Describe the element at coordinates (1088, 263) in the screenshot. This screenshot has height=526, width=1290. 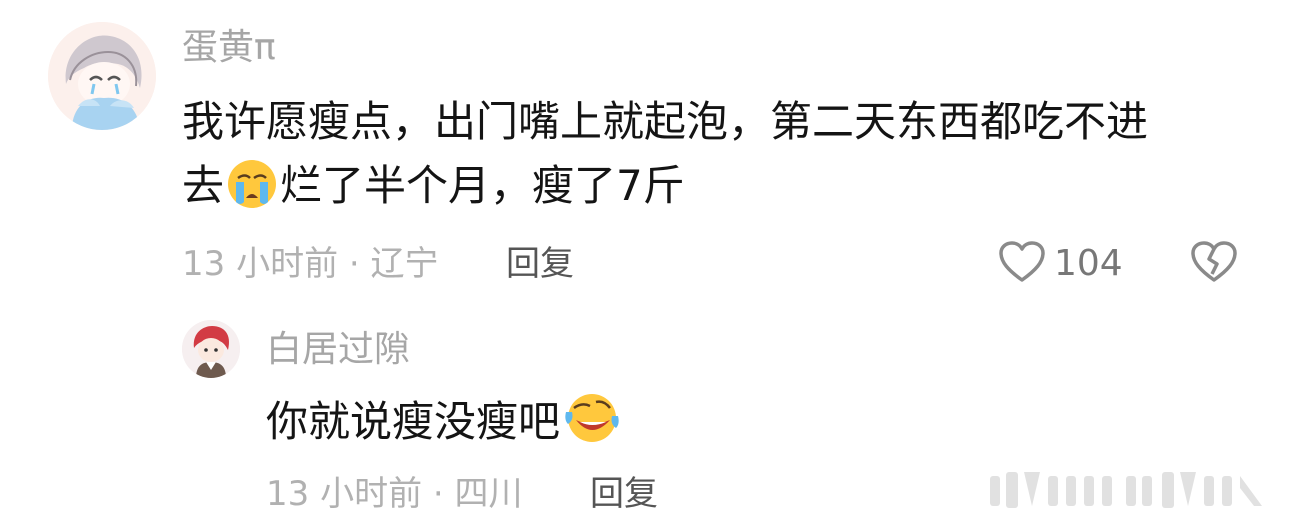
I see `like-count: 104` at that location.